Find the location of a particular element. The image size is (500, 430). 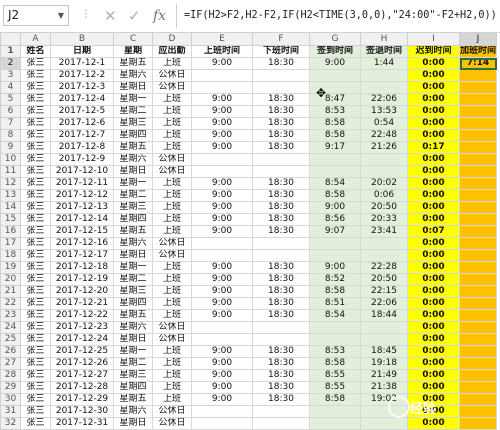

confirm-icon: ✓ is located at coordinates (134, 16).